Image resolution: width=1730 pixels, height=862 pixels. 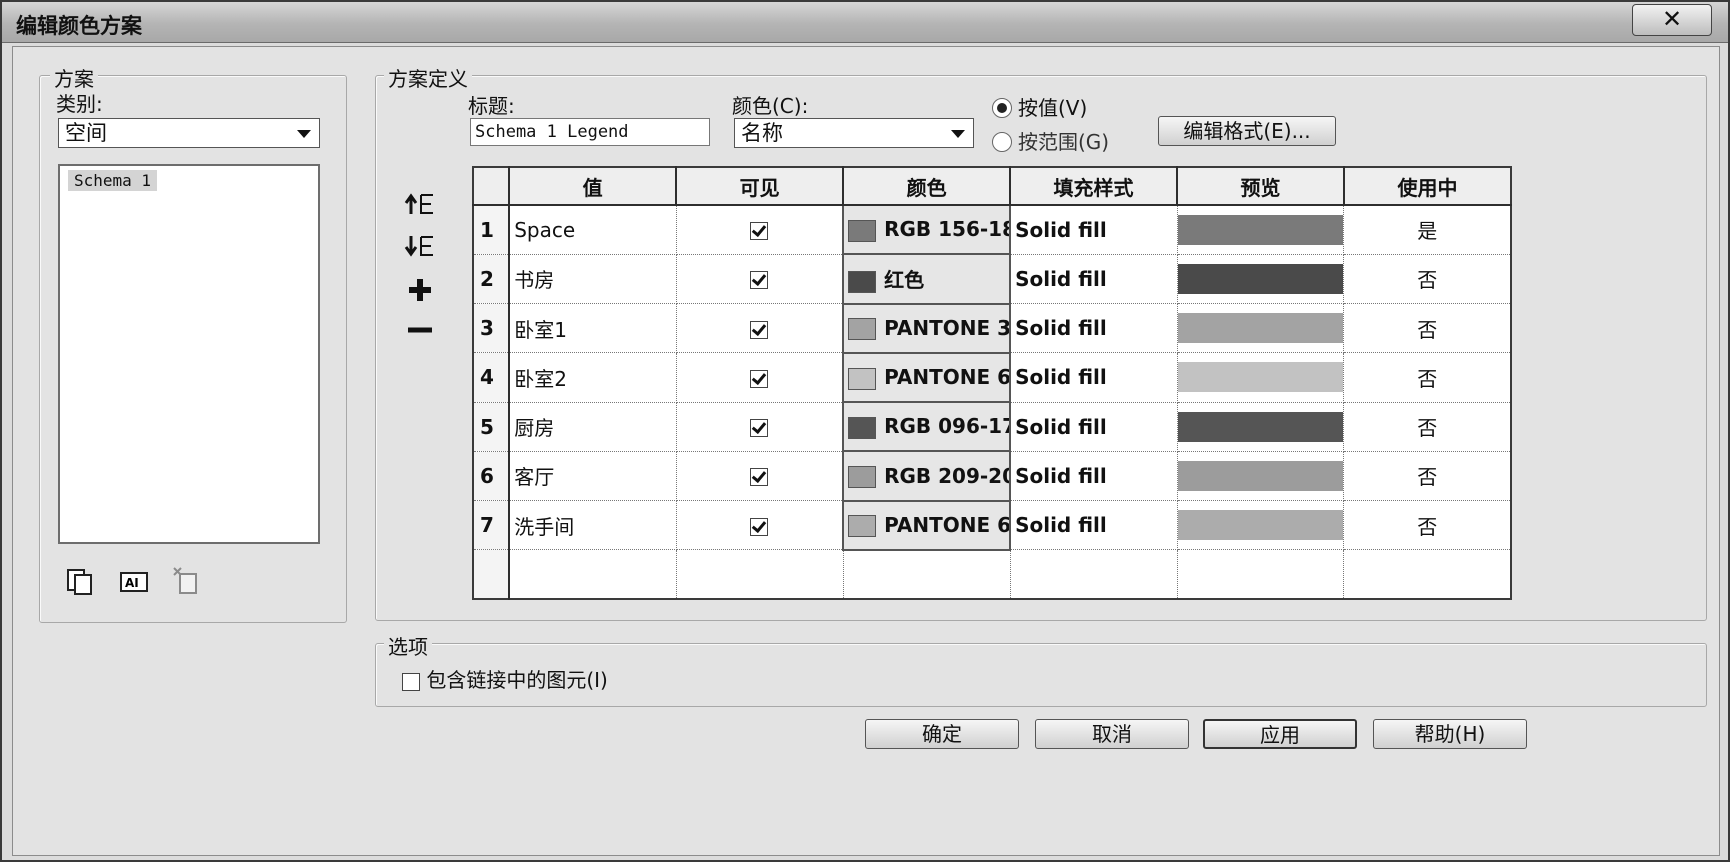 What do you see at coordinates (189, 133) in the screenshot?
I see `category-dropdown: 空间` at bounding box center [189, 133].